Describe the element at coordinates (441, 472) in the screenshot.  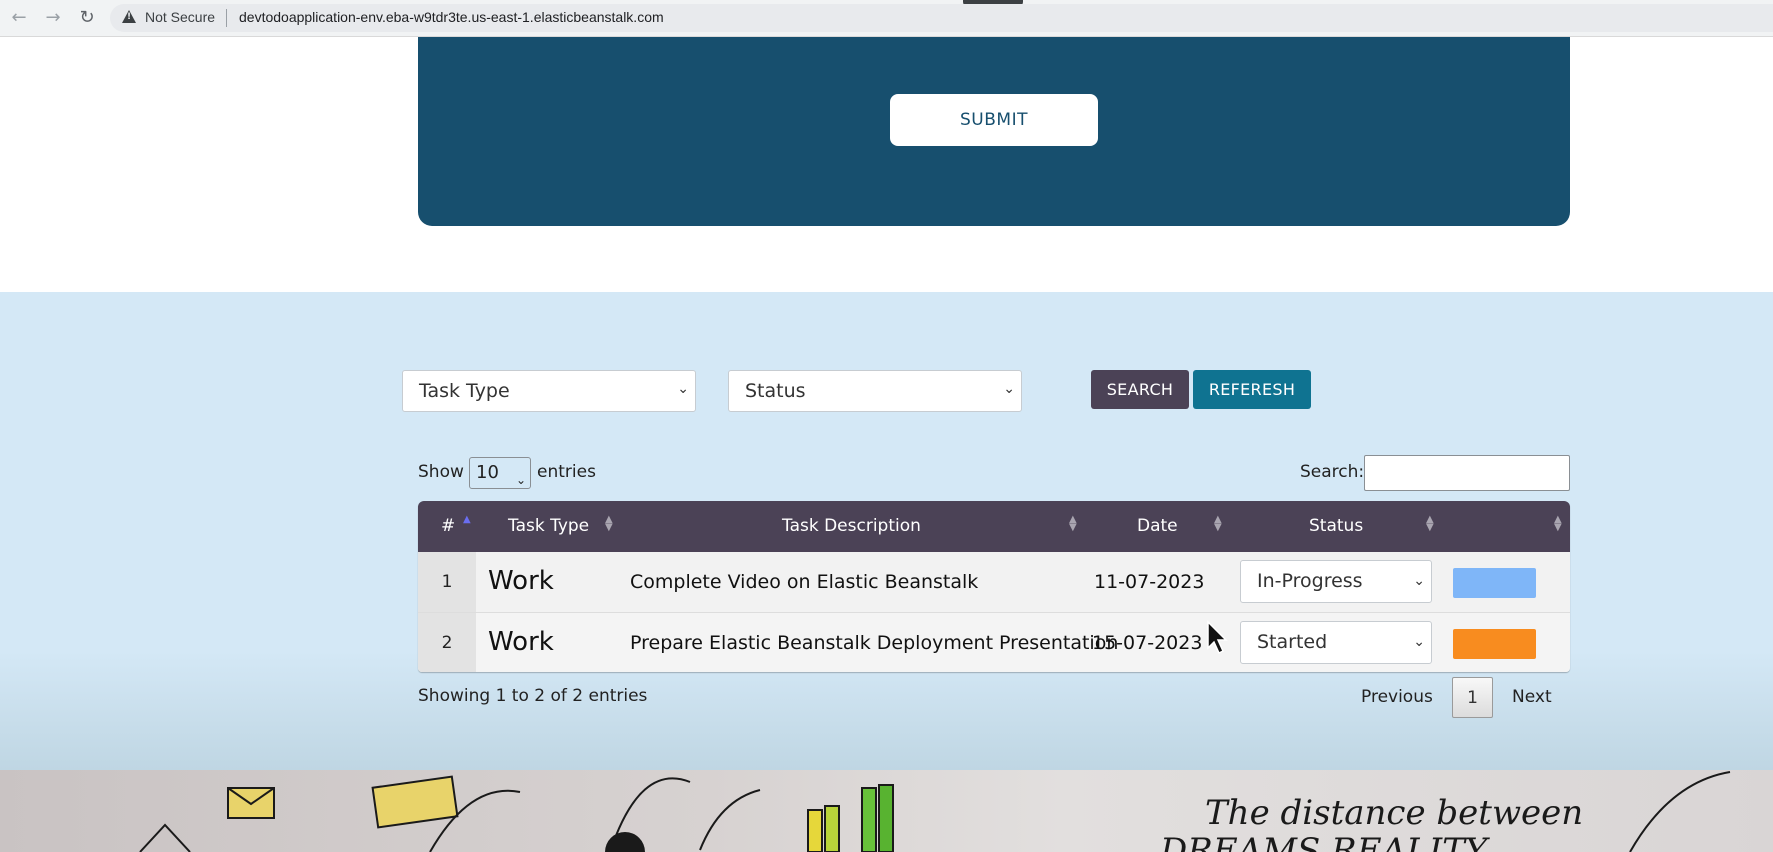
I see `show-label: Show` at that location.